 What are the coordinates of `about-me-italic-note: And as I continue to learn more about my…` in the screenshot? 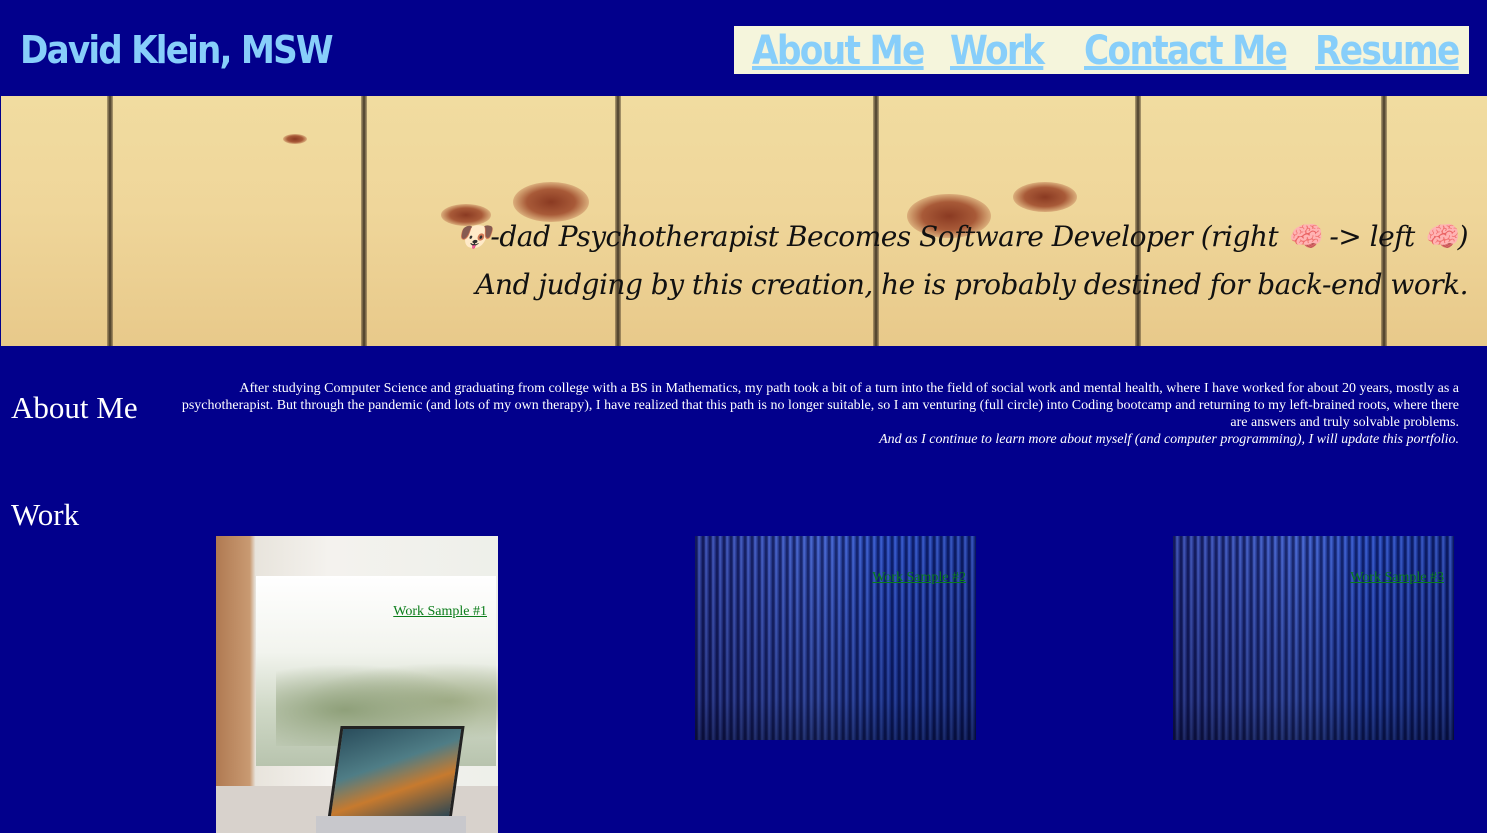 It's located at (1169, 439).